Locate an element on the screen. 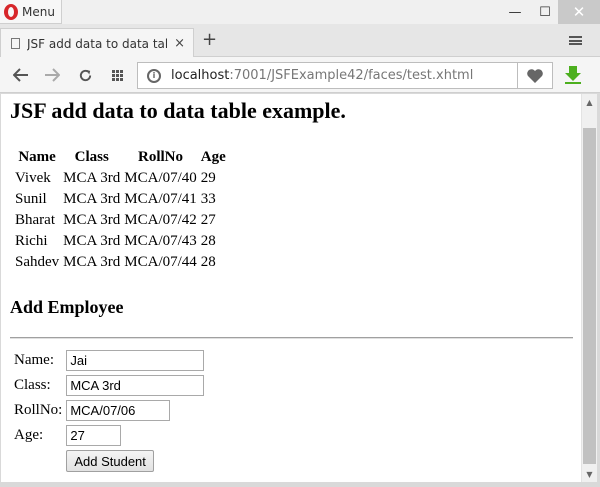  add-student-form: Name: Class: RollNo: Age: Add Student is located at coordinates (109, 411).